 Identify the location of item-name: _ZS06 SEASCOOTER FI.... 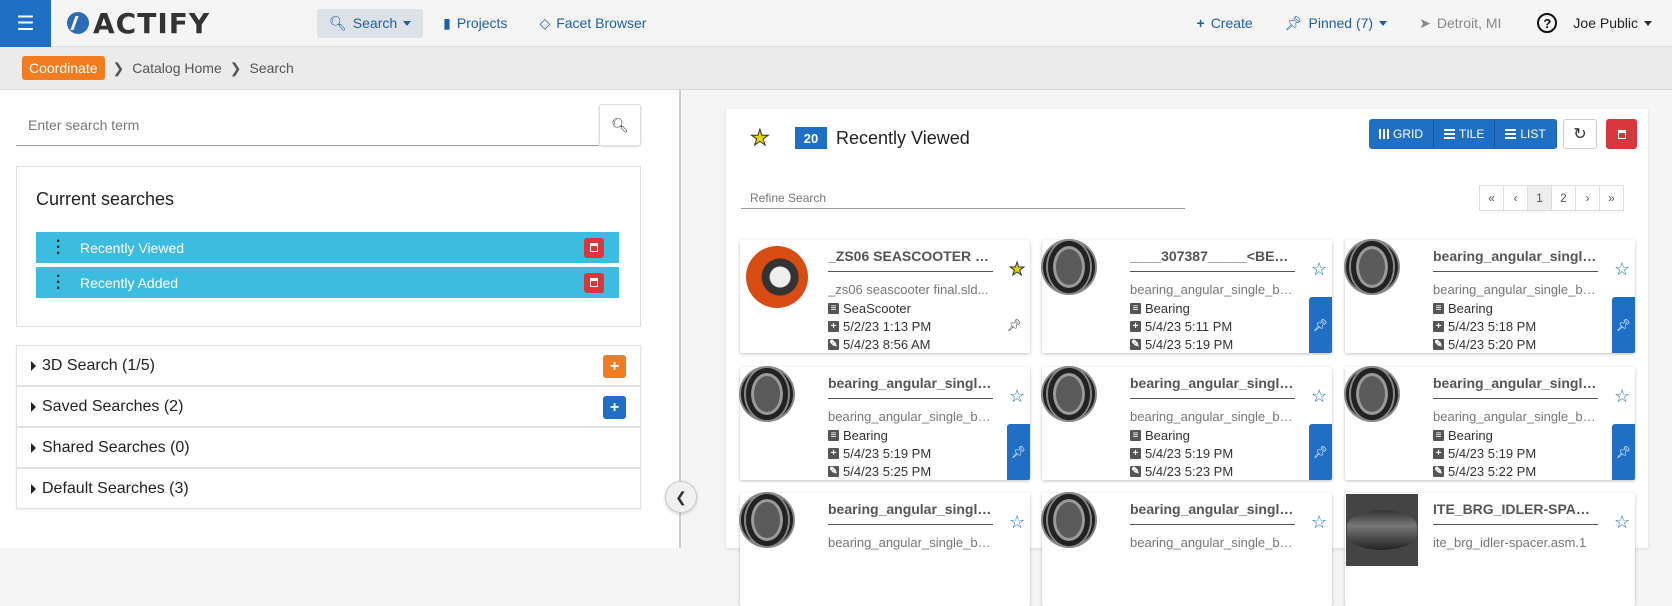
(910, 260).